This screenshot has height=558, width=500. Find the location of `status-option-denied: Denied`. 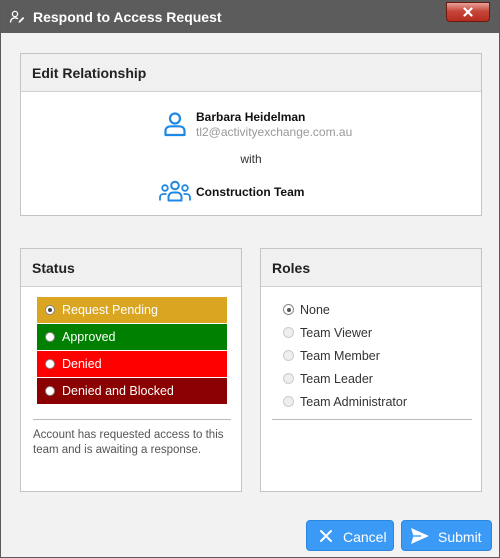

status-option-denied: Denied is located at coordinates (132, 364).